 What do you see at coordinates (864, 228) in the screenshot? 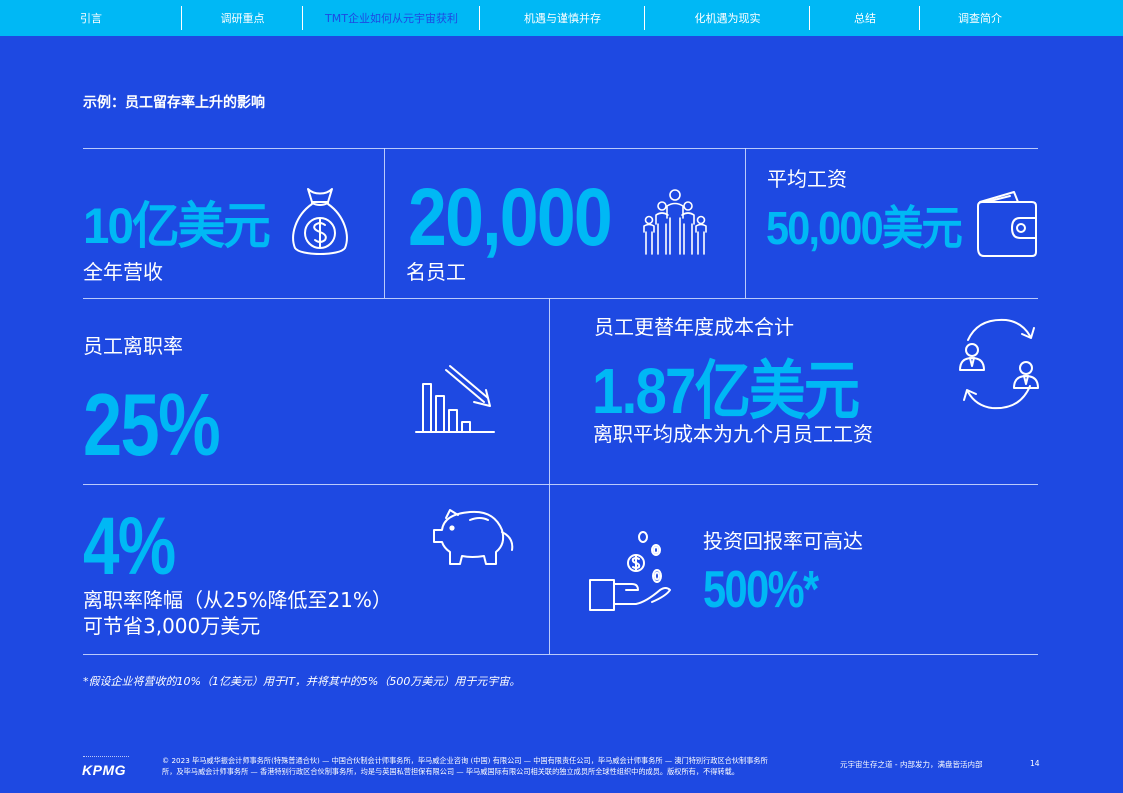
I see `salary-value: 50,000美元` at bounding box center [864, 228].